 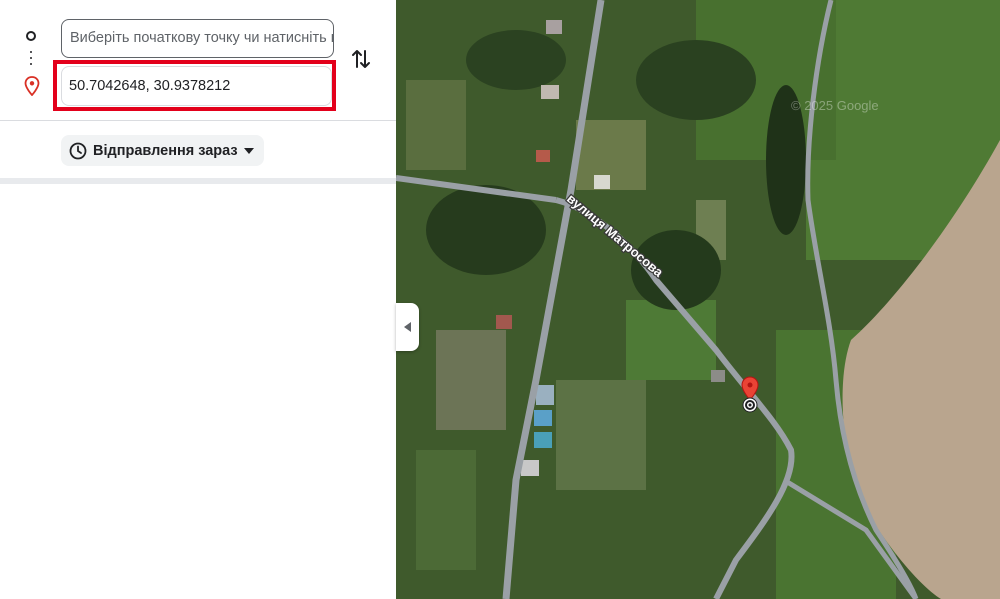 I want to click on divider, so click(x=198, y=120).